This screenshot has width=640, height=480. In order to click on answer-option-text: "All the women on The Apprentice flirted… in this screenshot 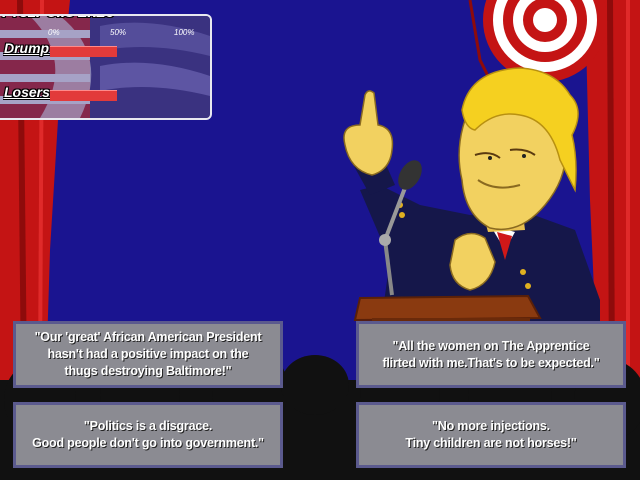, I will do `click(491, 354)`.